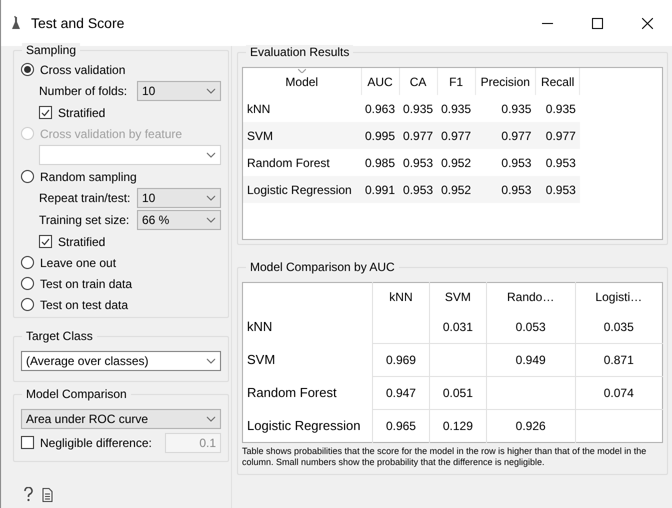  Describe the element at coordinates (59, 336) in the screenshot. I see `group-title: Target Class` at that location.